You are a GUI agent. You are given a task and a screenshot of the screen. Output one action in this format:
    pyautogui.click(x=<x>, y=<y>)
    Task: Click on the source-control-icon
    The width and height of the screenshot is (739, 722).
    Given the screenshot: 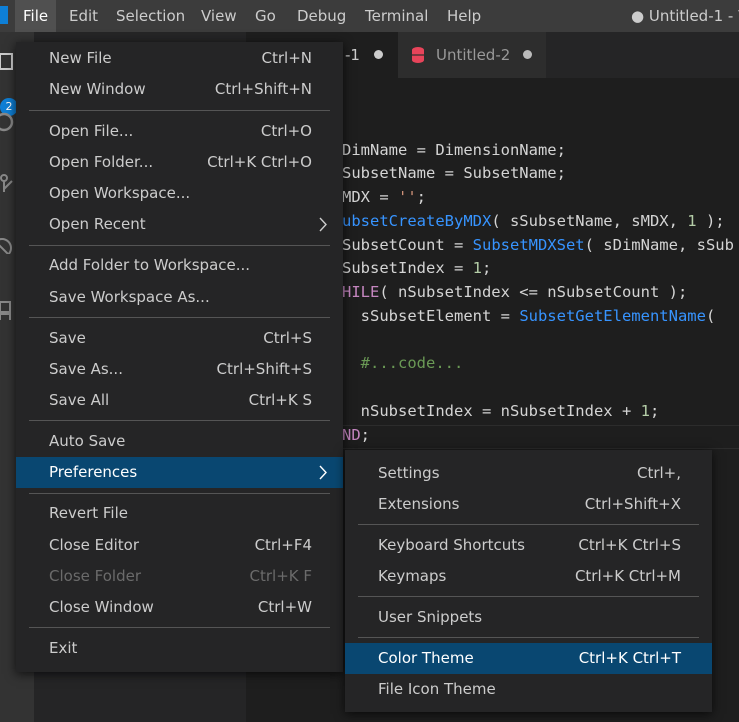 What is the action you would take?
    pyautogui.click(x=7, y=182)
    